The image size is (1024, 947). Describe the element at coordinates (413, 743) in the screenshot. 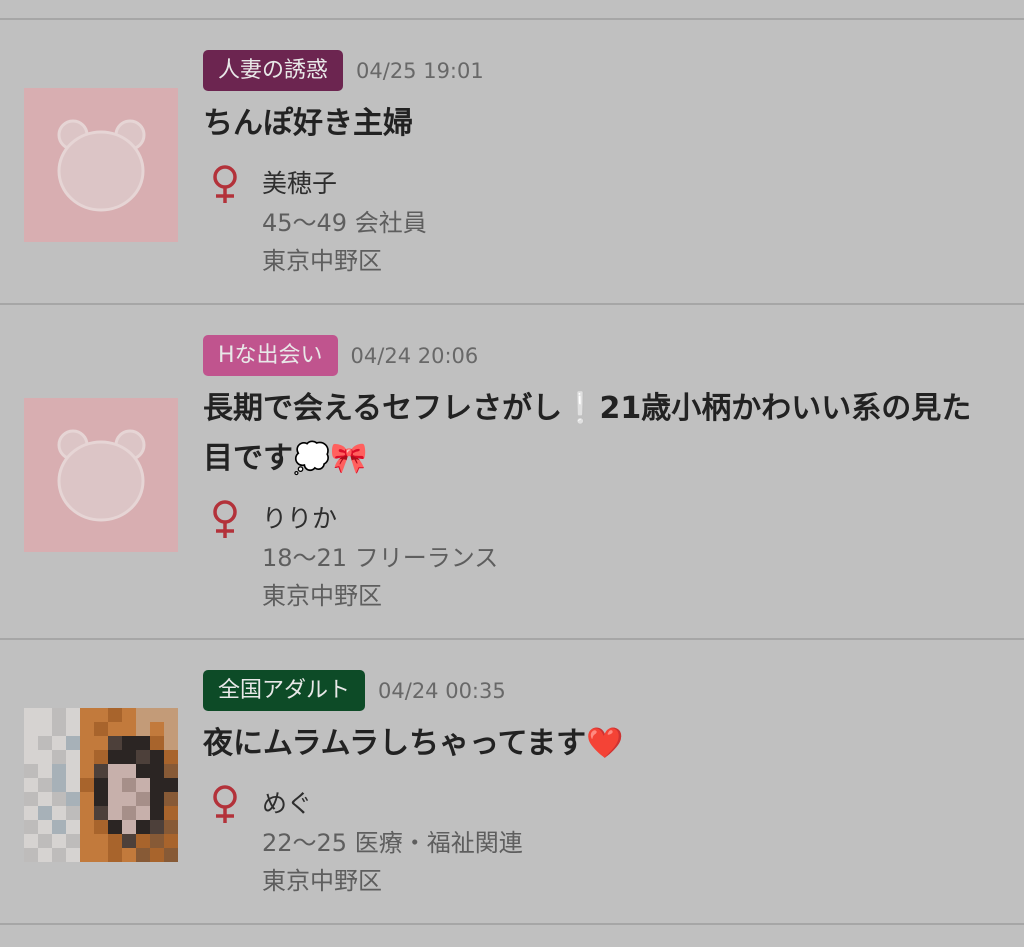

I see `post-title: 夜にムラムラしちゃってます❤️` at that location.